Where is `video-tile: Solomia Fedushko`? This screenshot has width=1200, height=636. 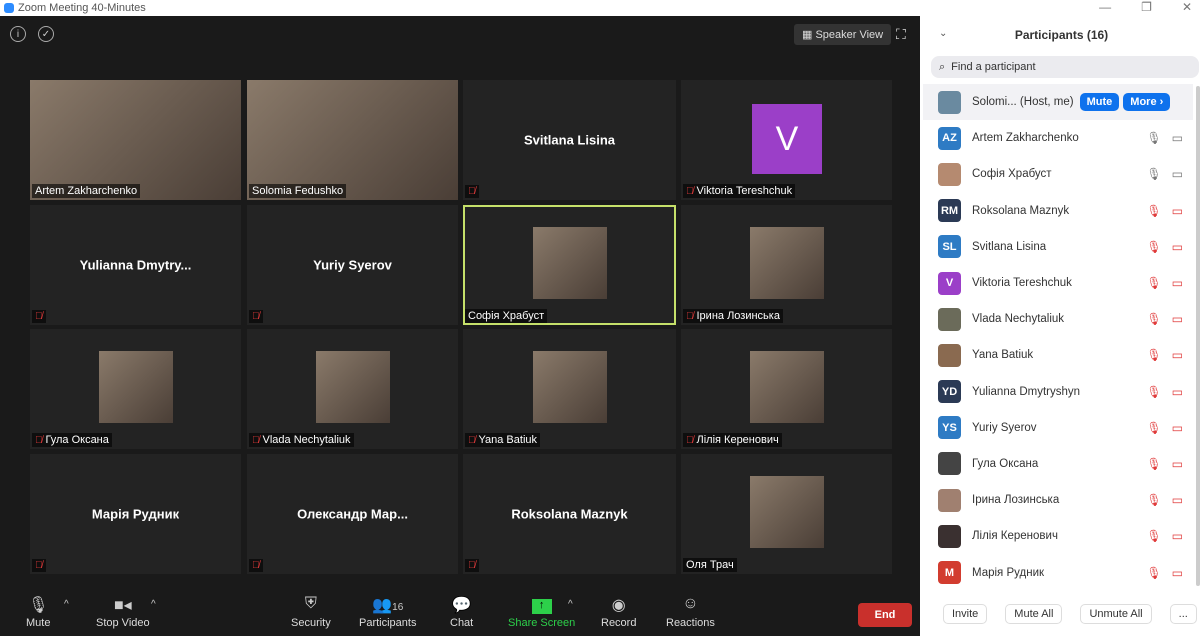 video-tile: Solomia Fedushko is located at coordinates (352, 140).